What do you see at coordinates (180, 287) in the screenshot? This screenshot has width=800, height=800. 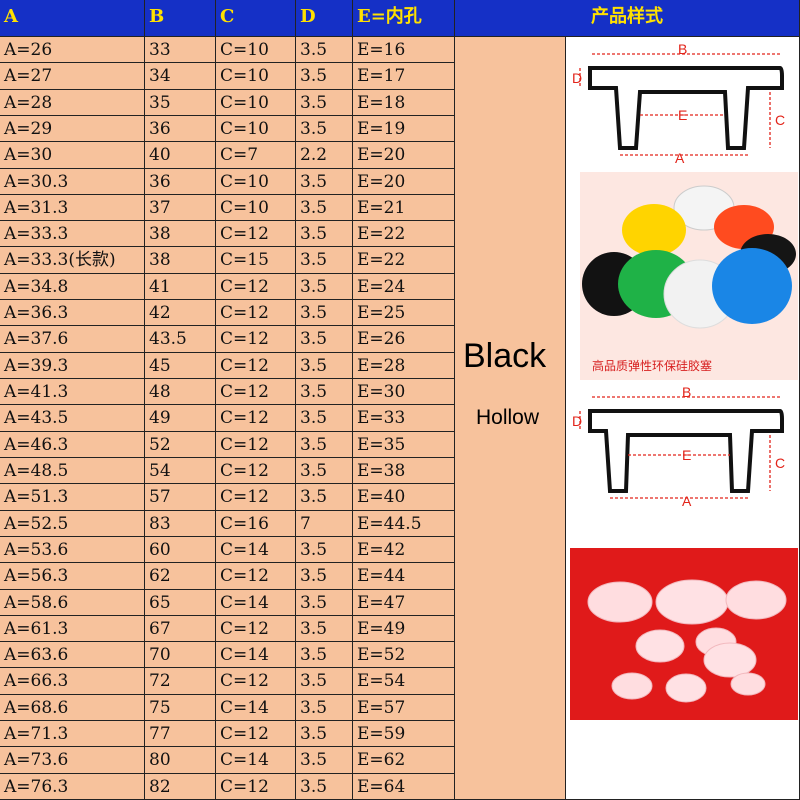 I see `table-cell-b: 41` at bounding box center [180, 287].